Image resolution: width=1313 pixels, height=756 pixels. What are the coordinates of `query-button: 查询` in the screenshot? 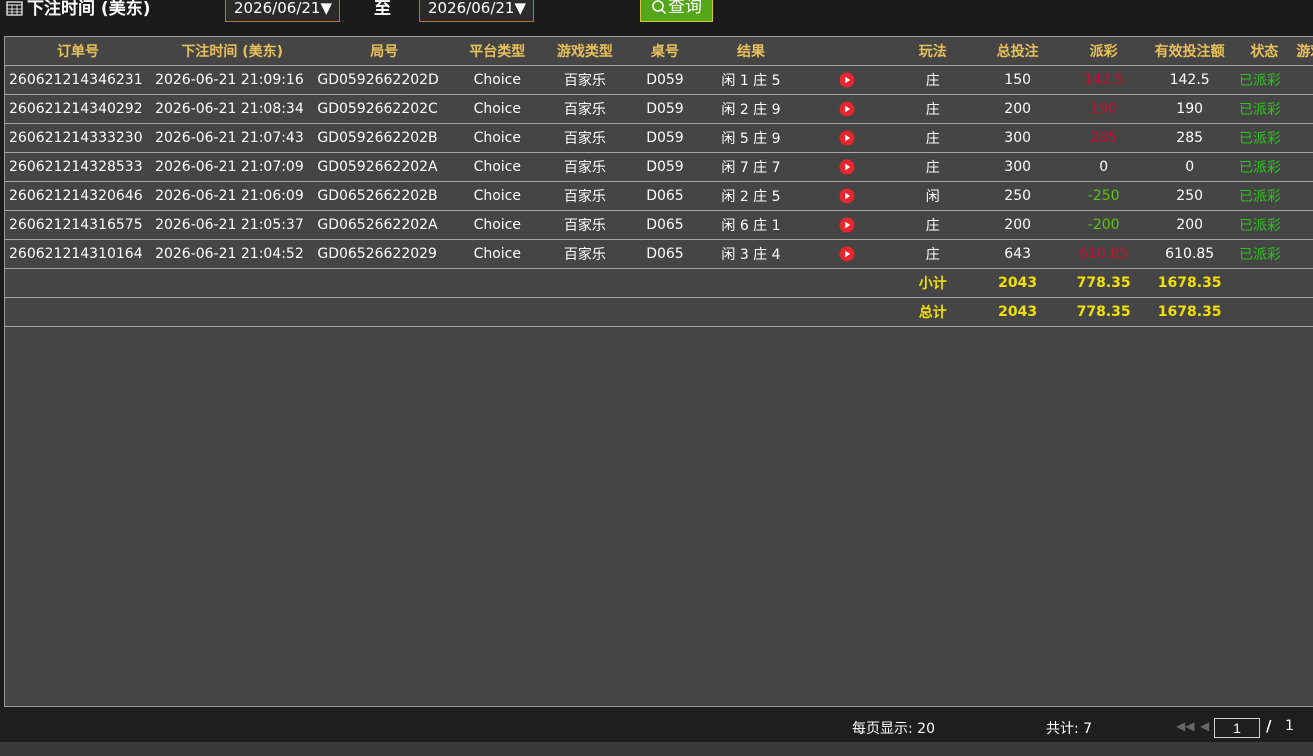 It's located at (676, 11).